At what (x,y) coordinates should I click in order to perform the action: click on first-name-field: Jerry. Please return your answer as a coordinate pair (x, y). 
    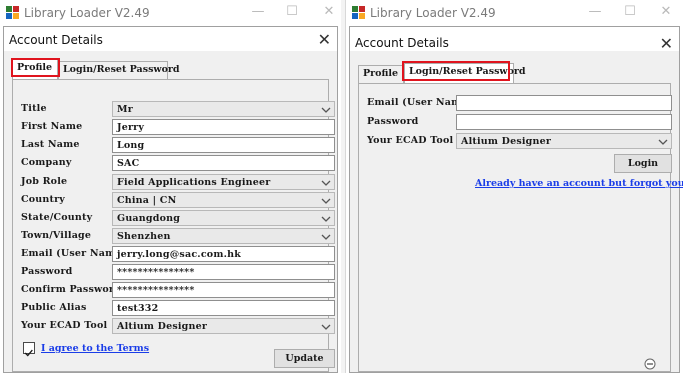
    Looking at the image, I should click on (223, 127).